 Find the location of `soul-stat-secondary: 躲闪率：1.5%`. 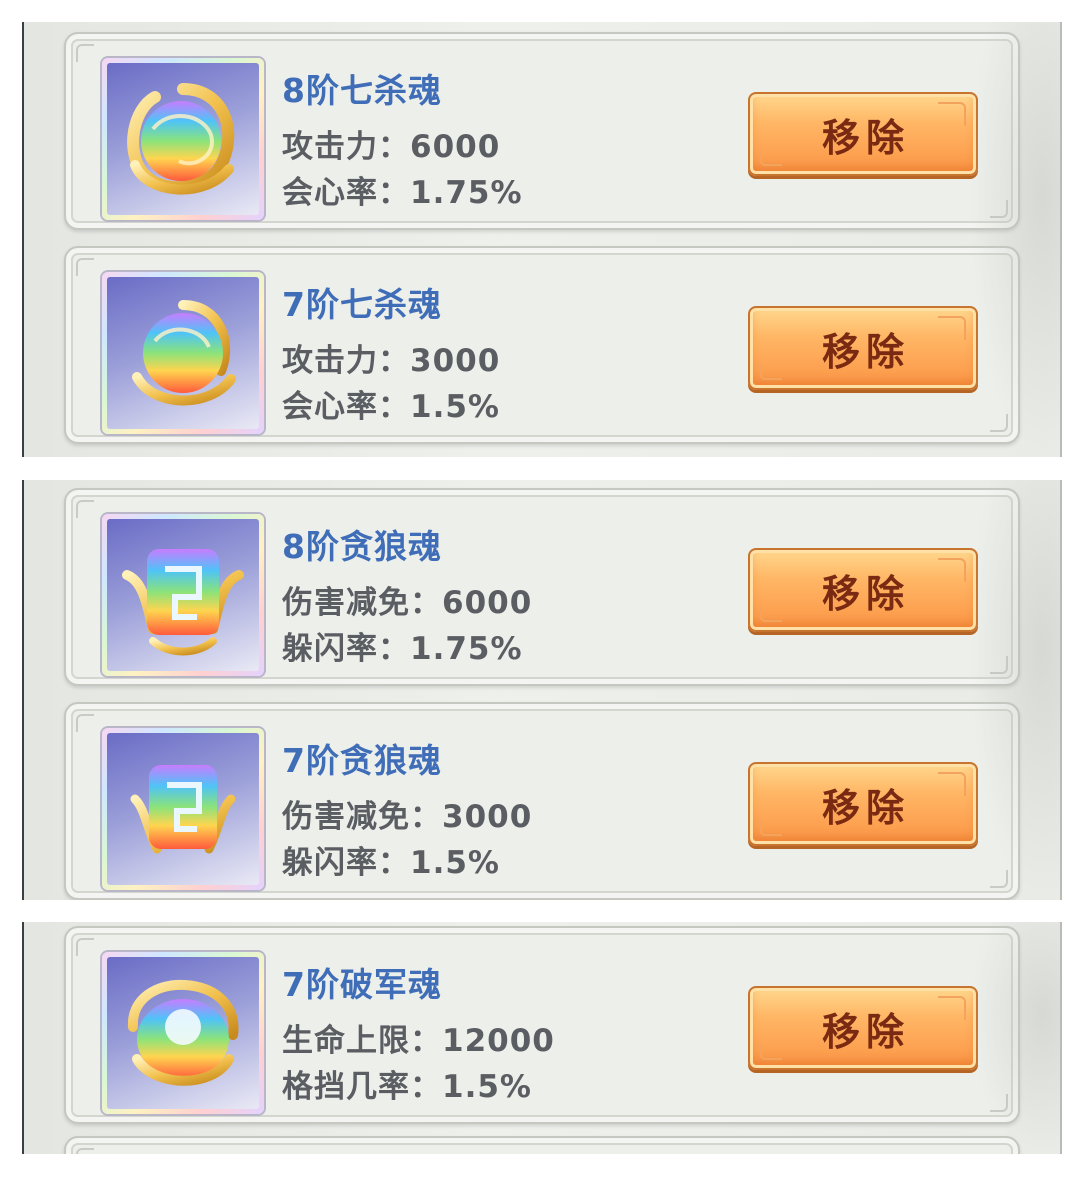

soul-stat-secondary: 躲闪率：1.5% is located at coordinates (391, 863).